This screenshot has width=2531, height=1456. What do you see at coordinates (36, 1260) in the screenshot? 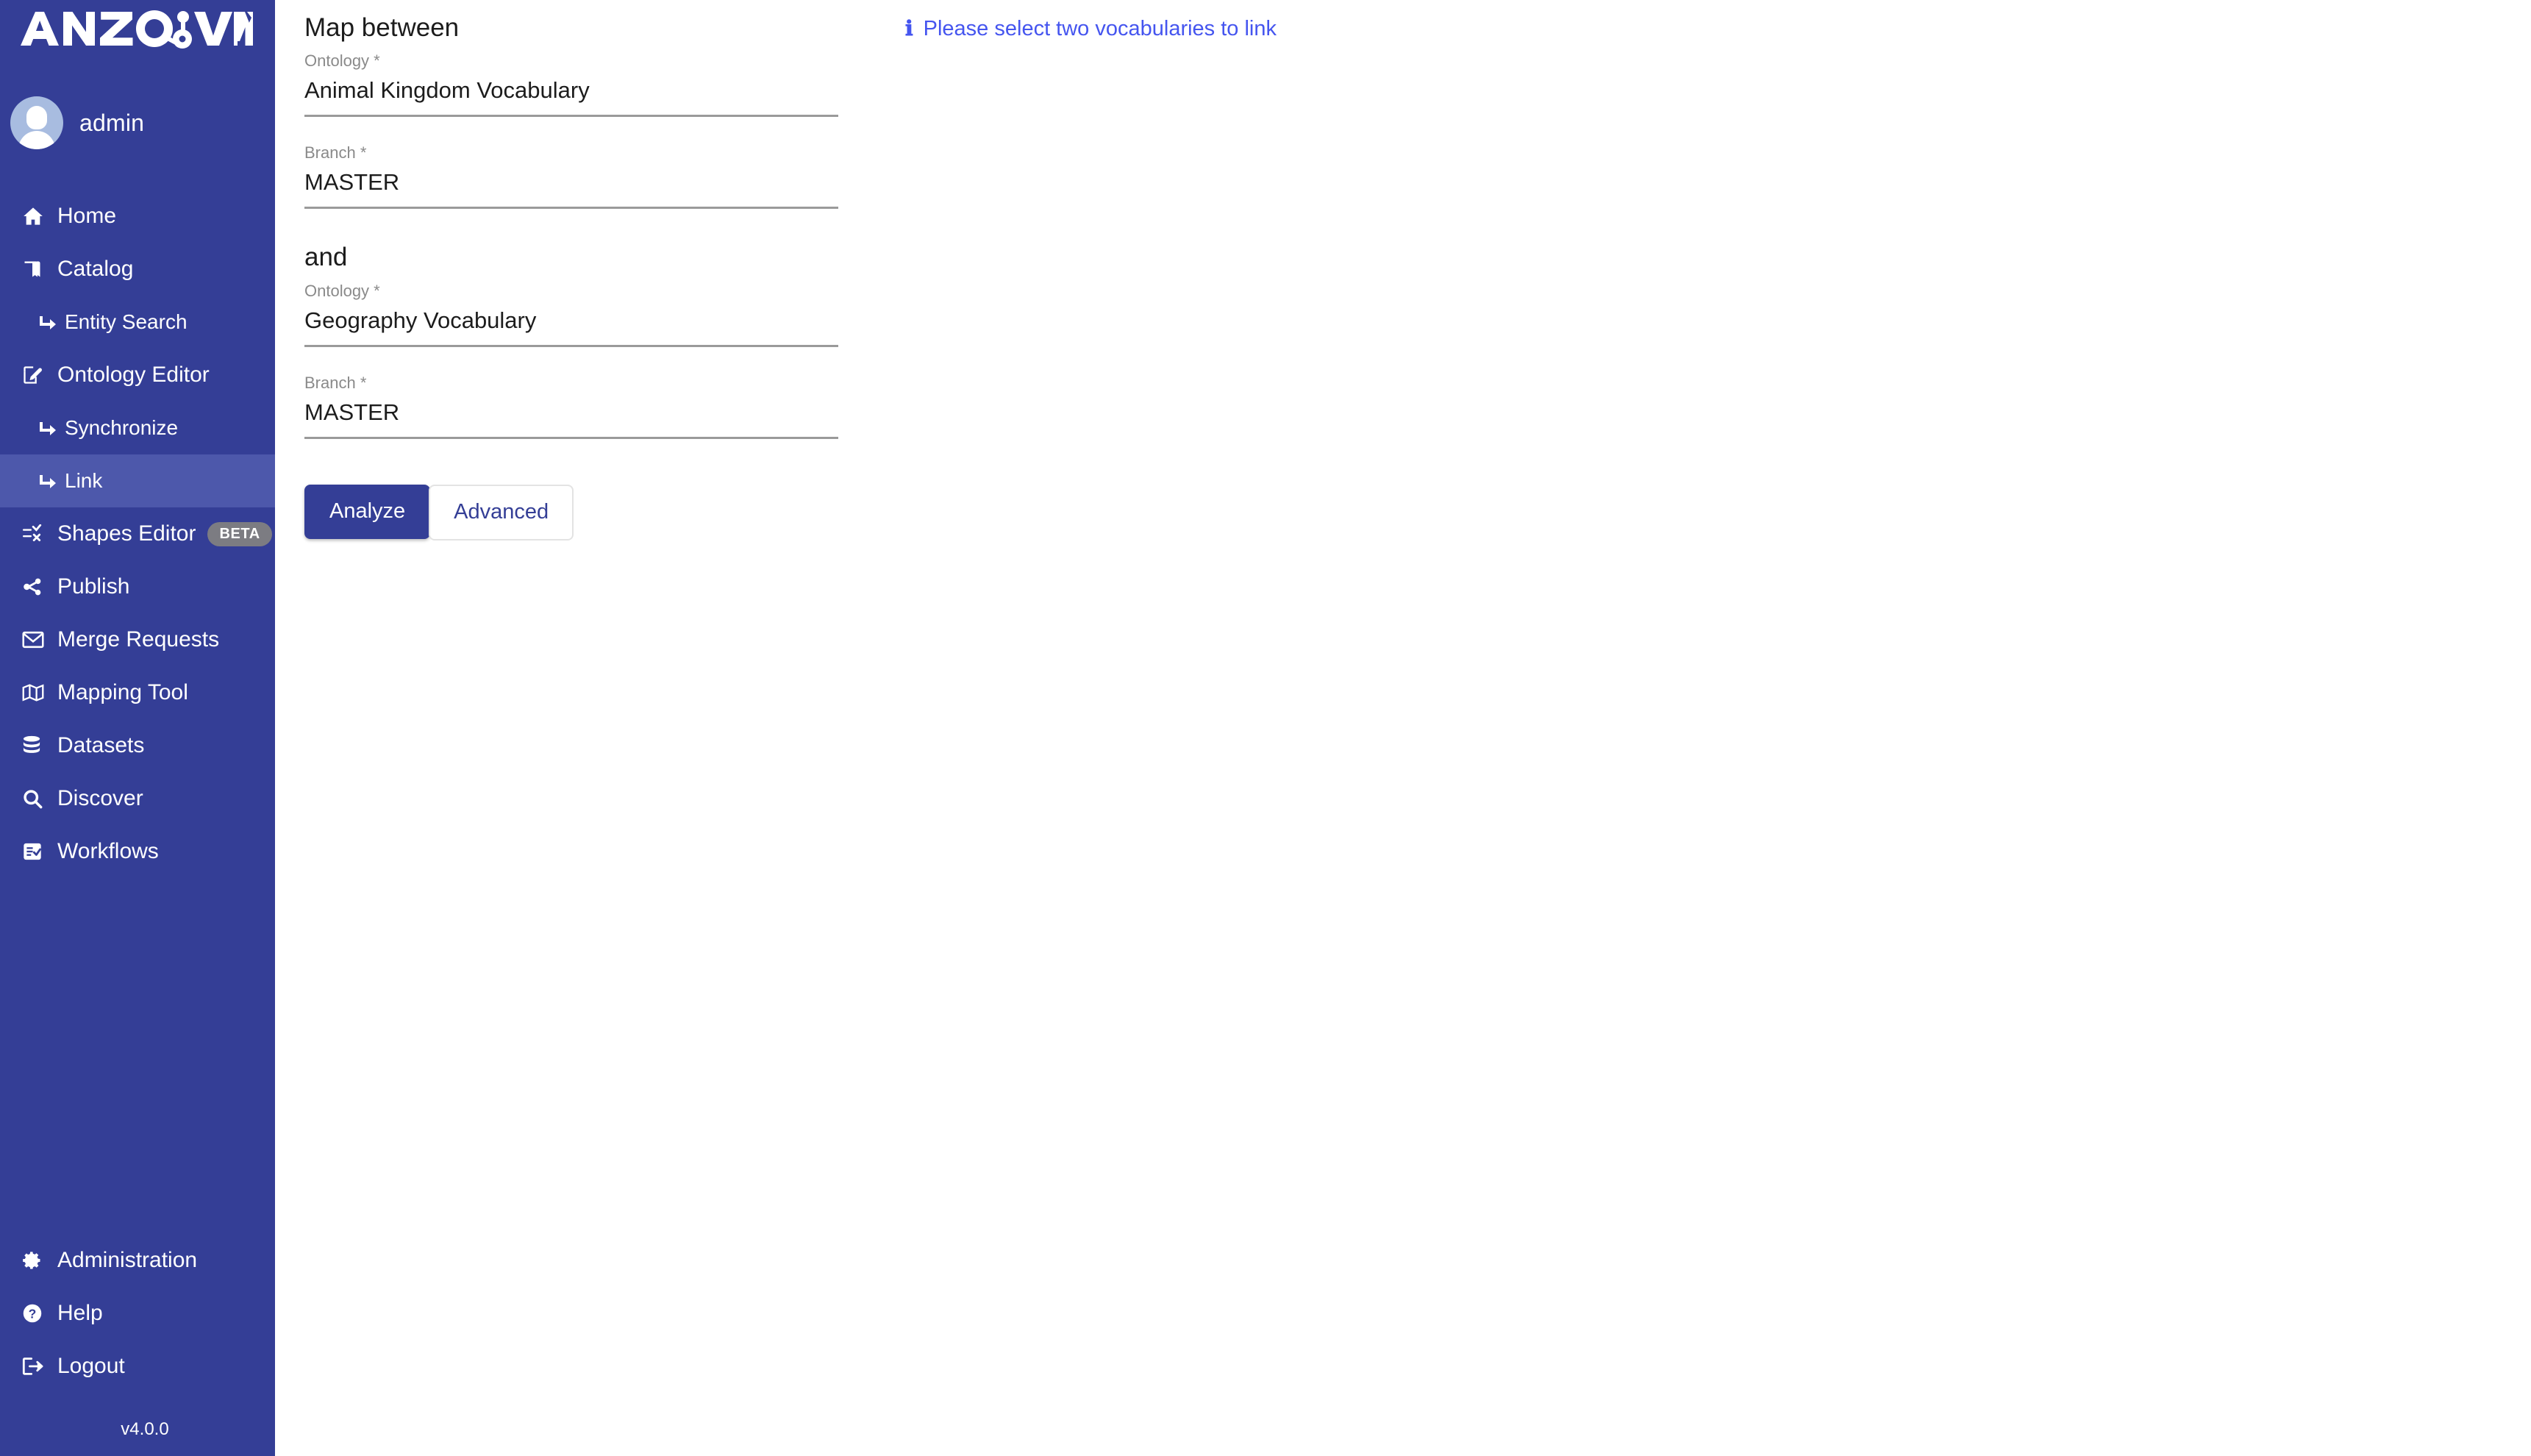
I see `gear-icon` at bounding box center [36, 1260].